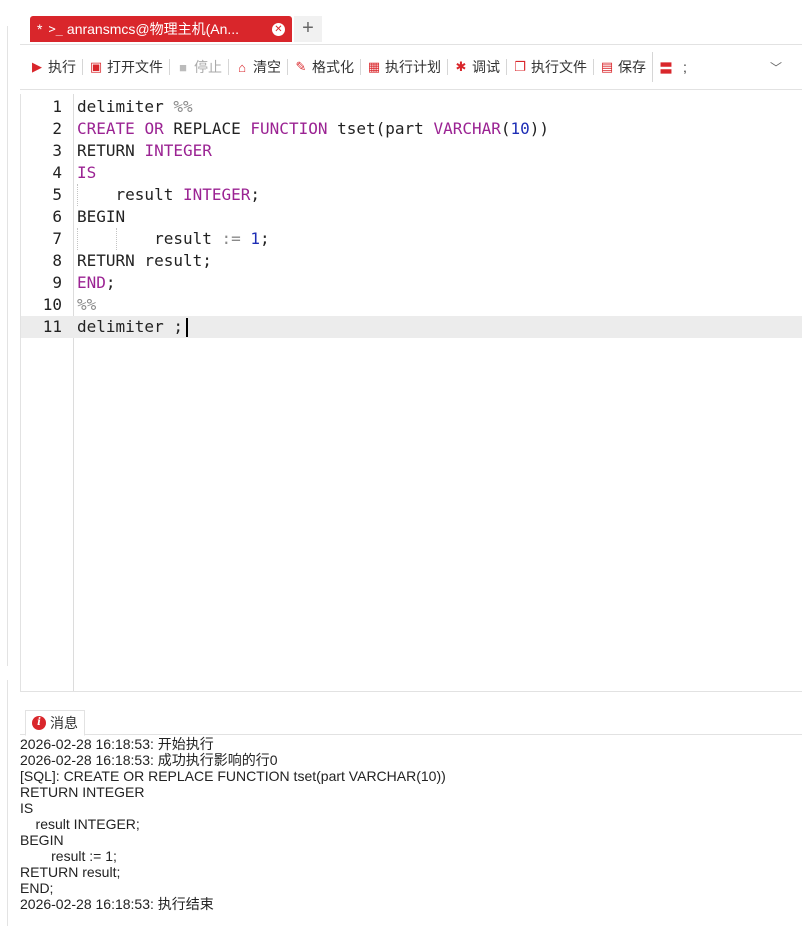 The image size is (802, 926). I want to click on code-line: 7 result := 1;, so click(411, 239).